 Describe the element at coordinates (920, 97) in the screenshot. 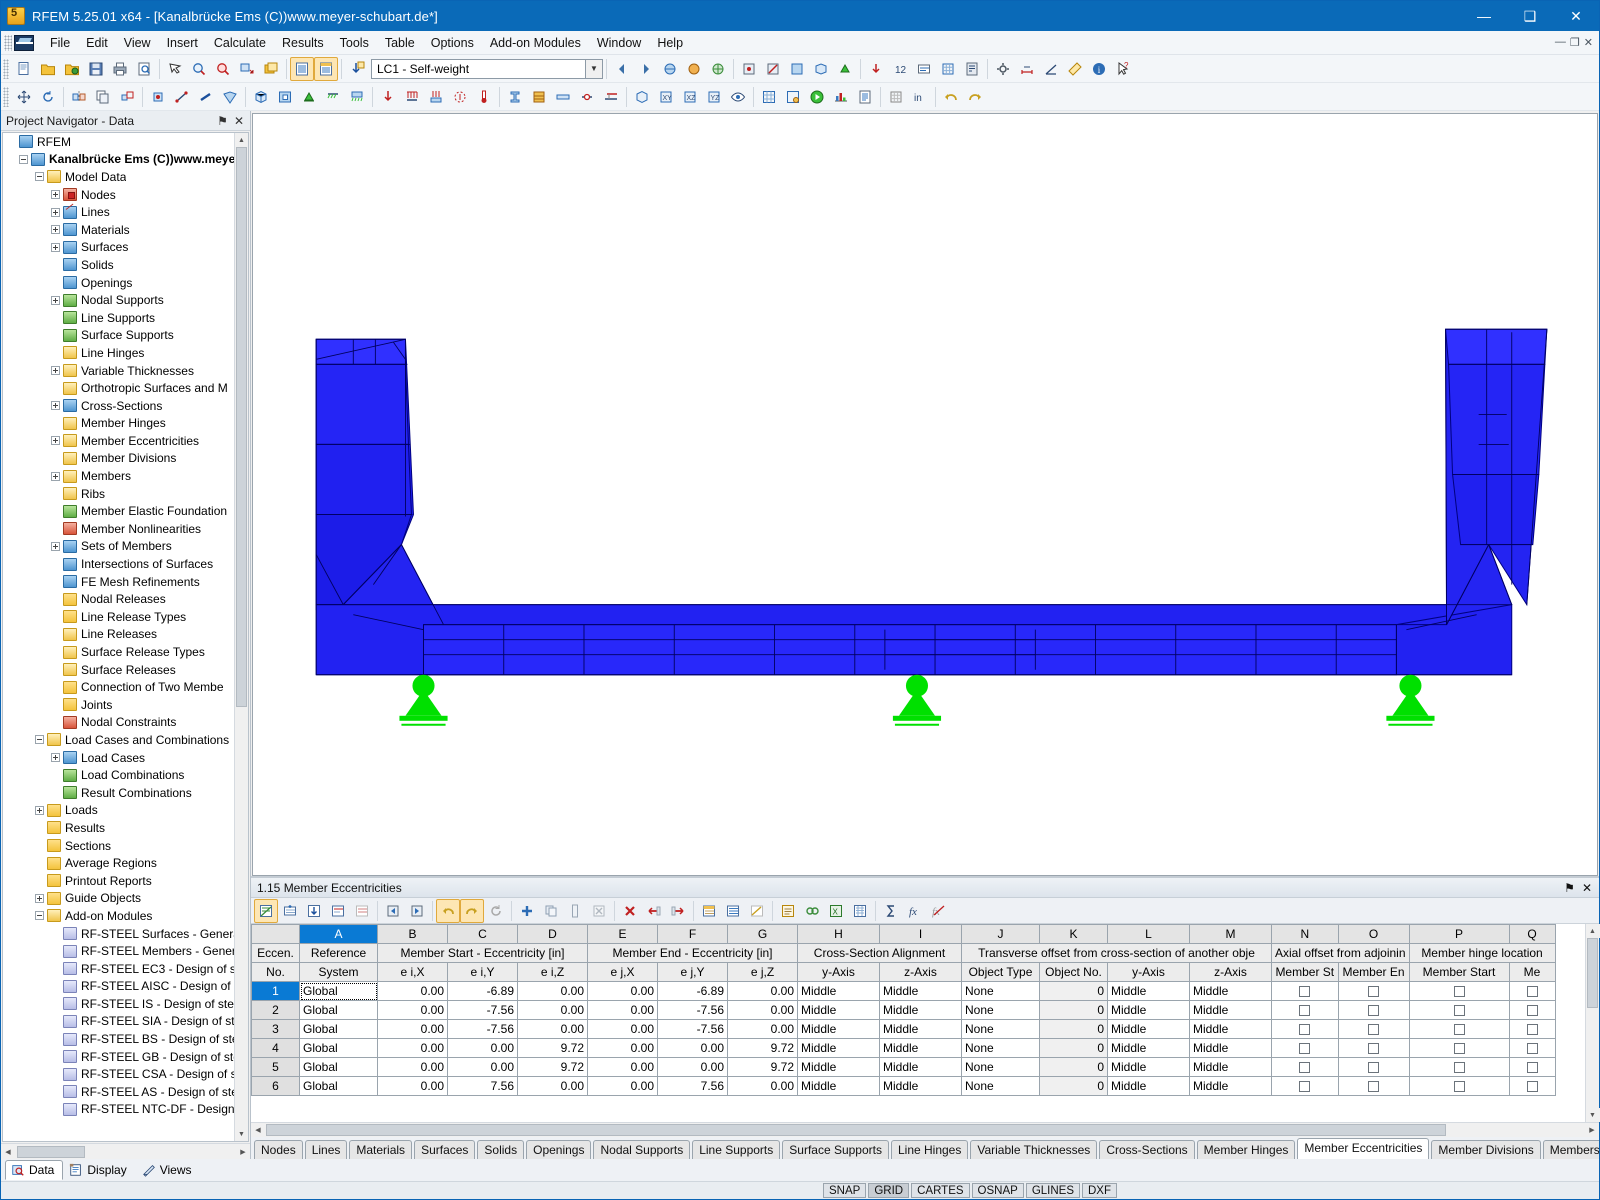

I see `unit-settings-icon: in` at that location.